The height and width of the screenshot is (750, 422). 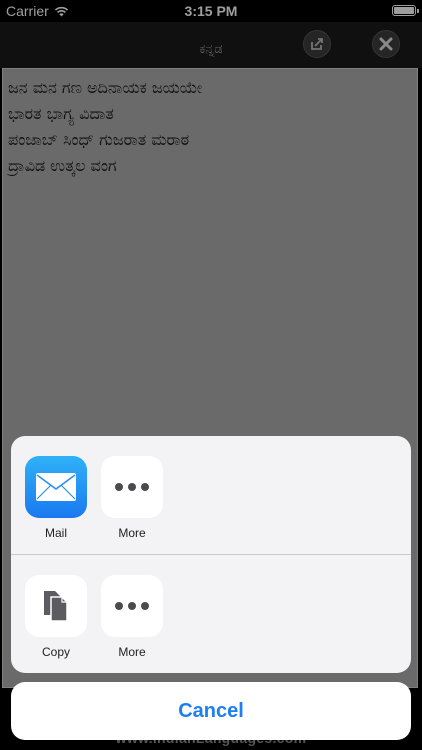 I want to click on cancel-button: Cancel, so click(x=211, y=711).